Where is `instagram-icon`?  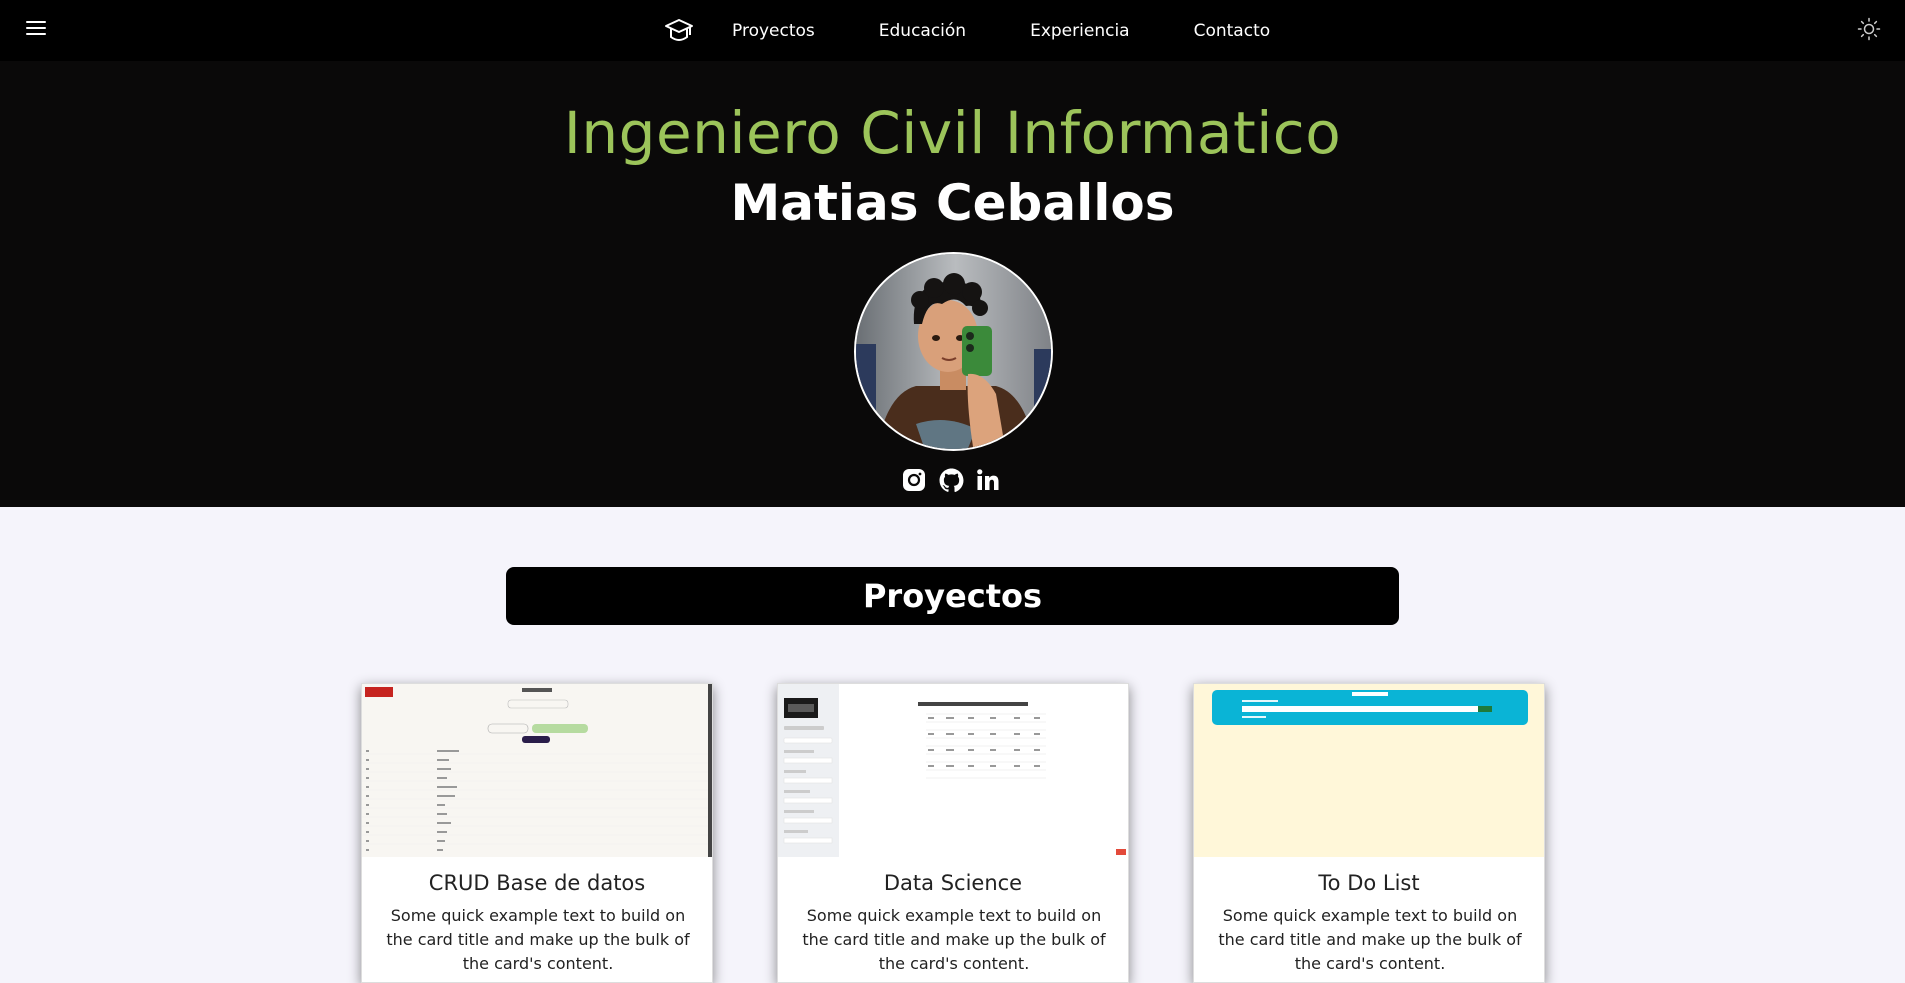 instagram-icon is located at coordinates (914, 480).